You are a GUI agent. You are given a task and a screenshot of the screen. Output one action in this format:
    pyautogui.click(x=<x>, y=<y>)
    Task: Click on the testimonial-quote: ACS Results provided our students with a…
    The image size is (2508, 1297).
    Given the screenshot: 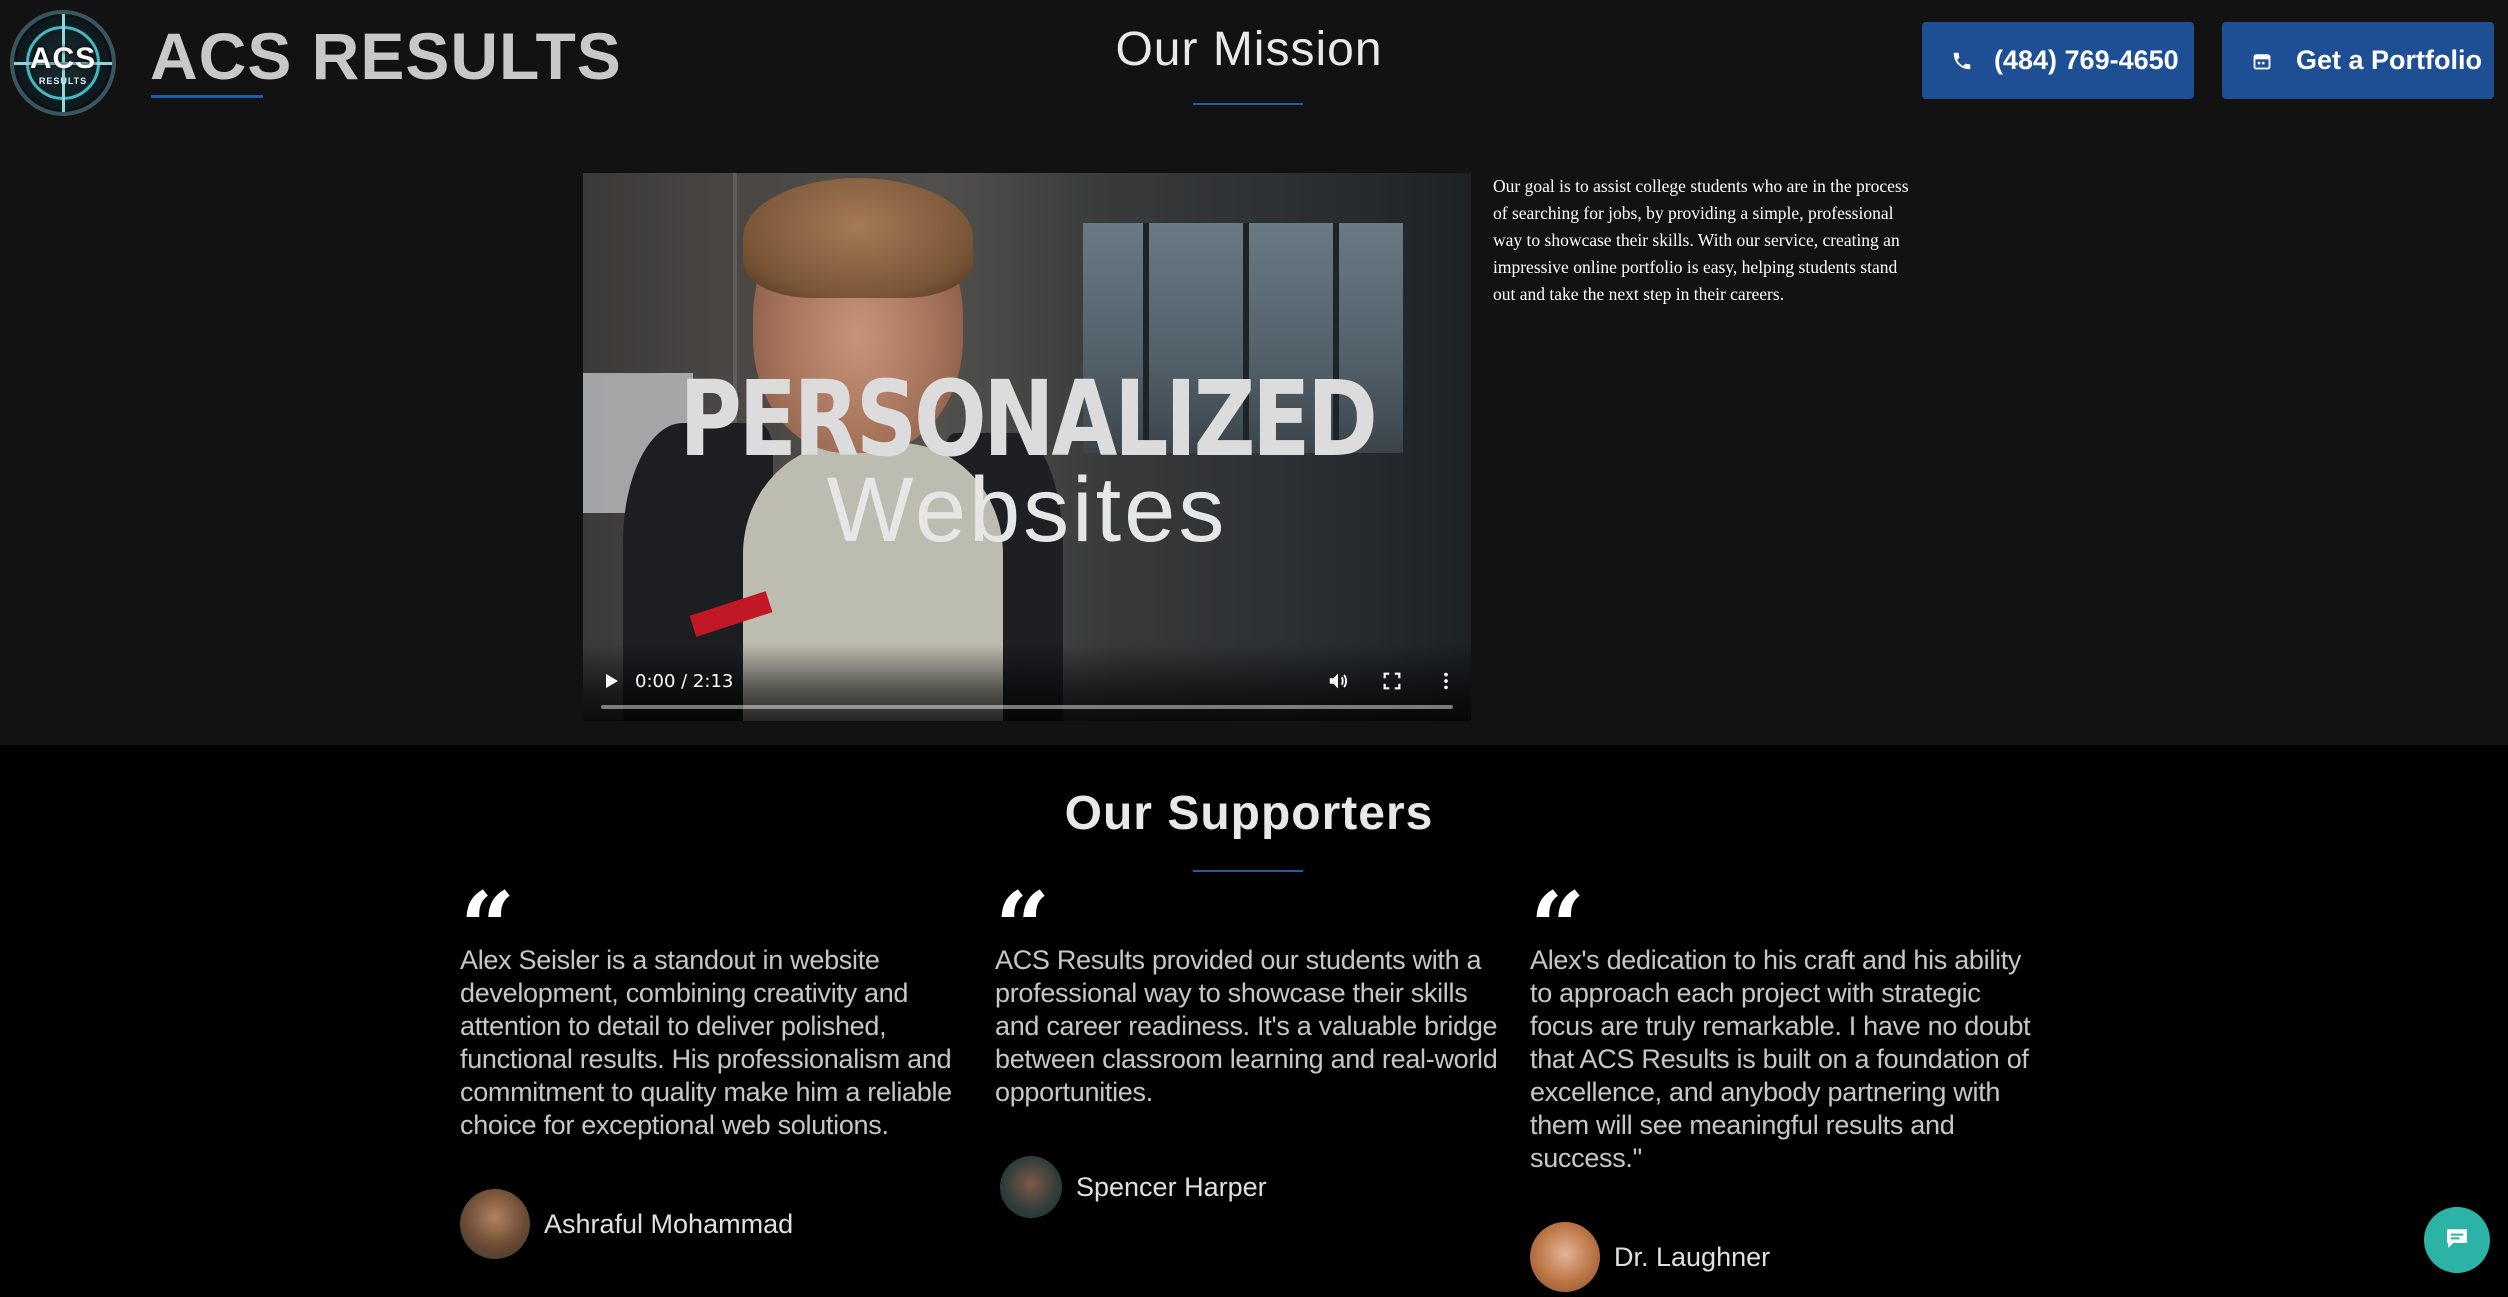 What is the action you would take?
    pyautogui.click(x=1246, y=1026)
    